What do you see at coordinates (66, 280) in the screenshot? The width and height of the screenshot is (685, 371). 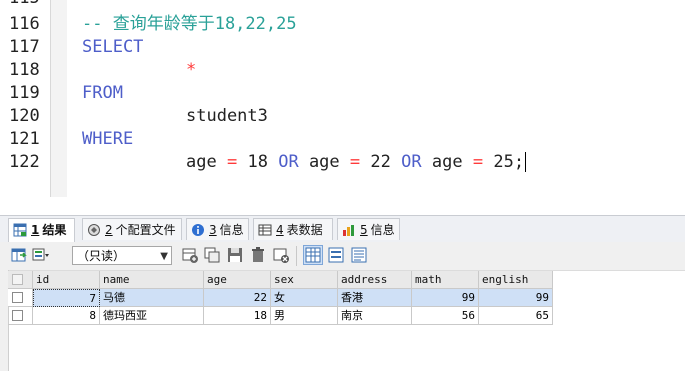 I see `column-header-id: id` at bounding box center [66, 280].